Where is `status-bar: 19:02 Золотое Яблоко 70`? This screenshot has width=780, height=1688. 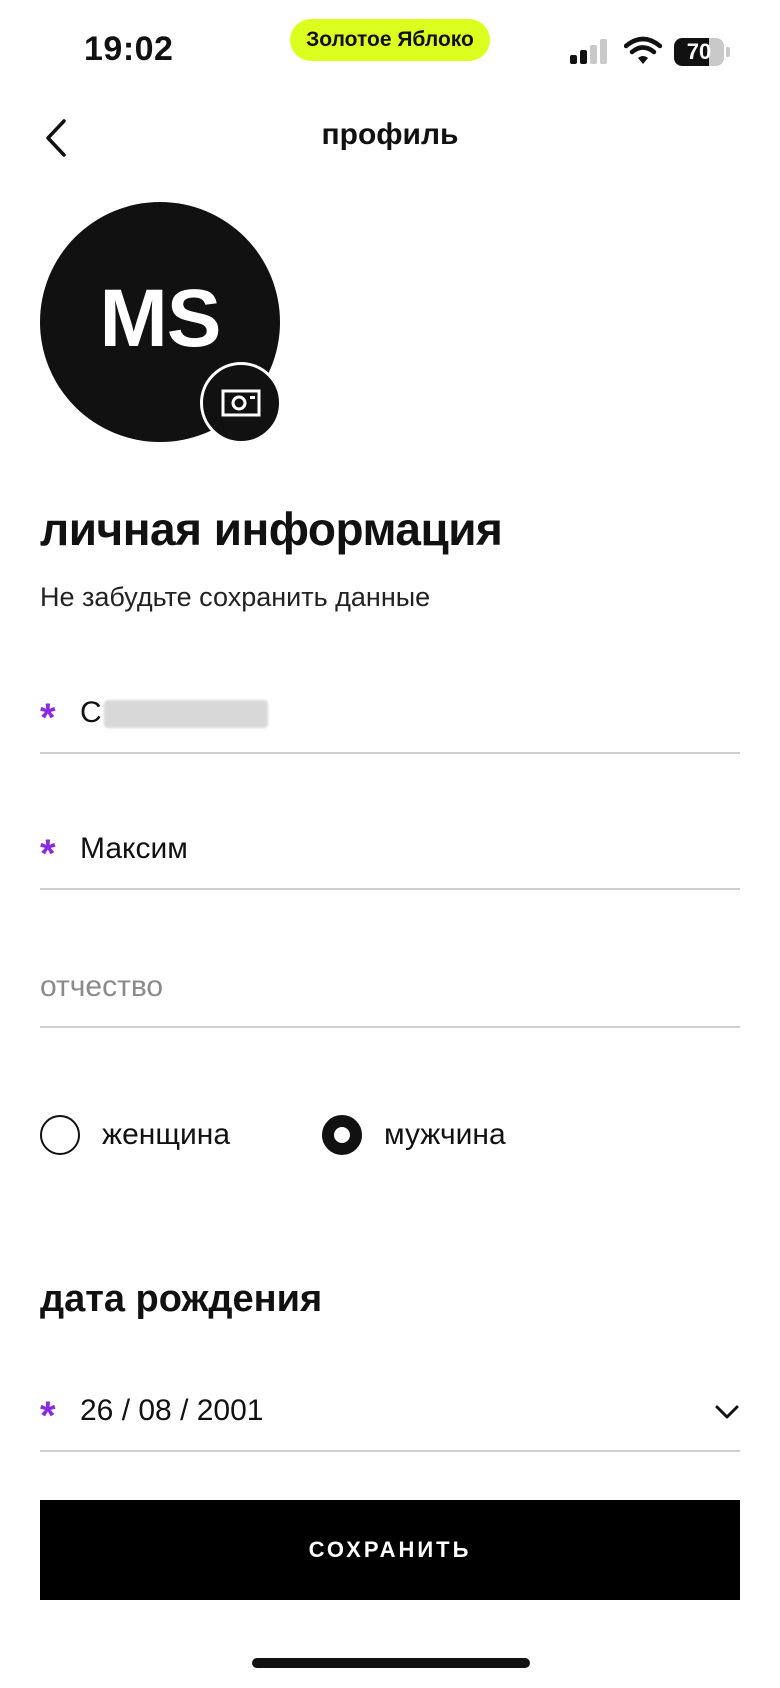
status-bar: 19:02 Золотое Яблоко 70 is located at coordinates (390, 50).